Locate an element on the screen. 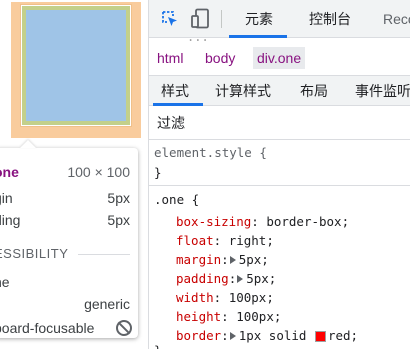 Image resolution: width=410 pixels, height=349 pixels. tooltip-padding-label: ding is located at coordinates (10, 220).